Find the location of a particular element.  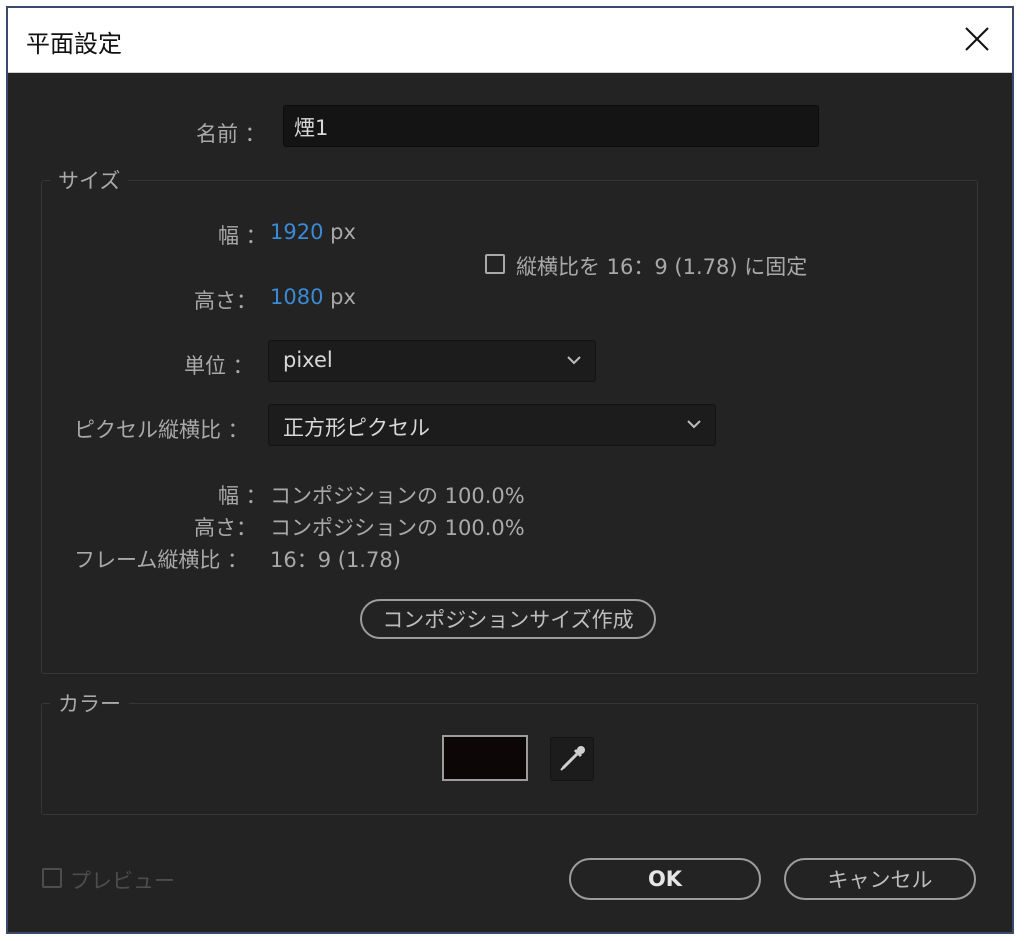

width-unit: px is located at coordinates (343, 232).